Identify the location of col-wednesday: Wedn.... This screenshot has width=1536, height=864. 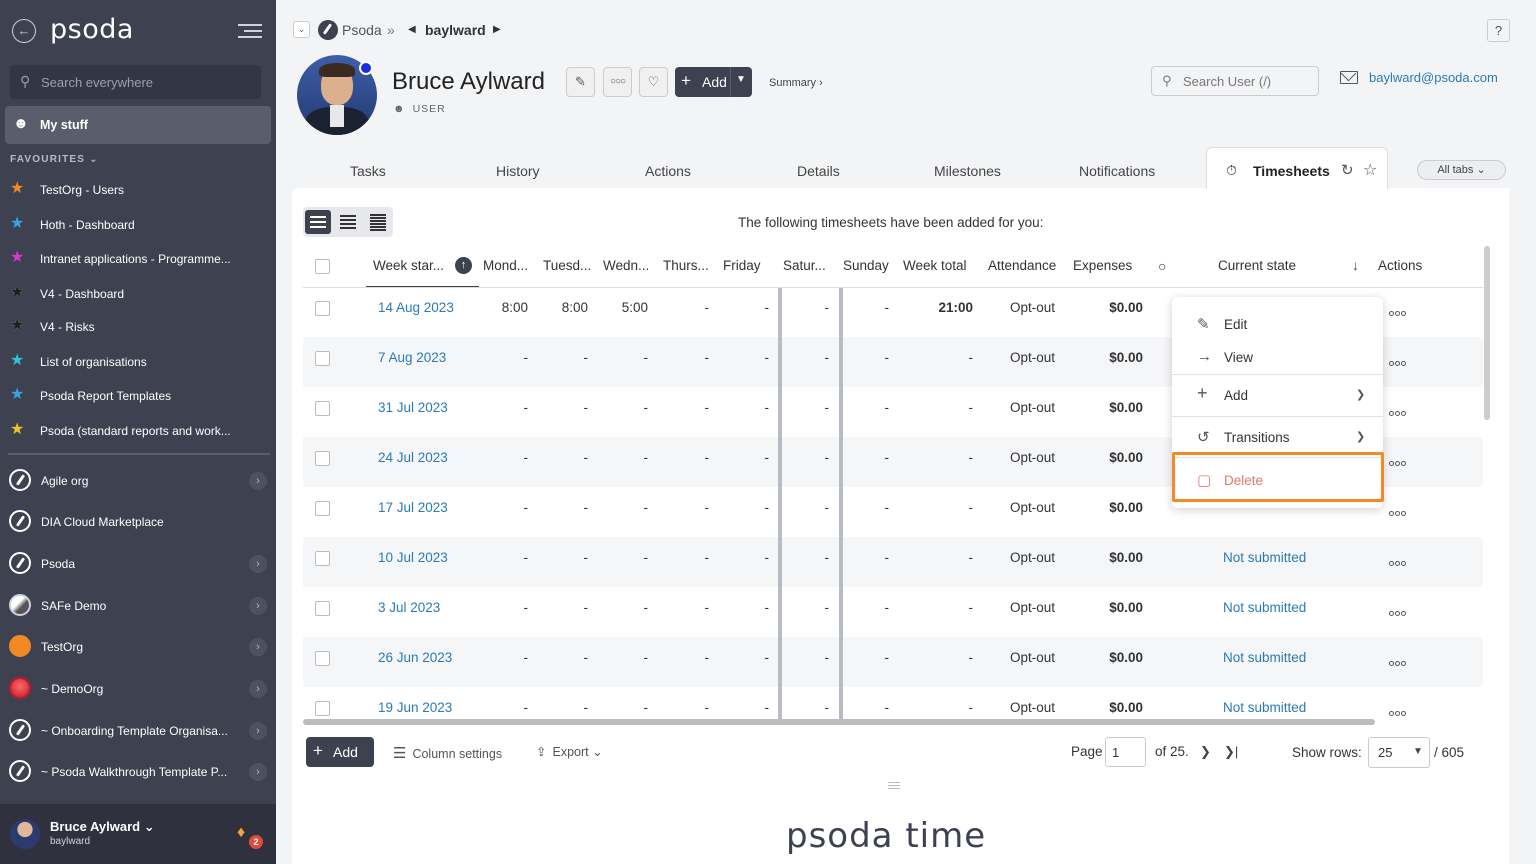
(626, 265).